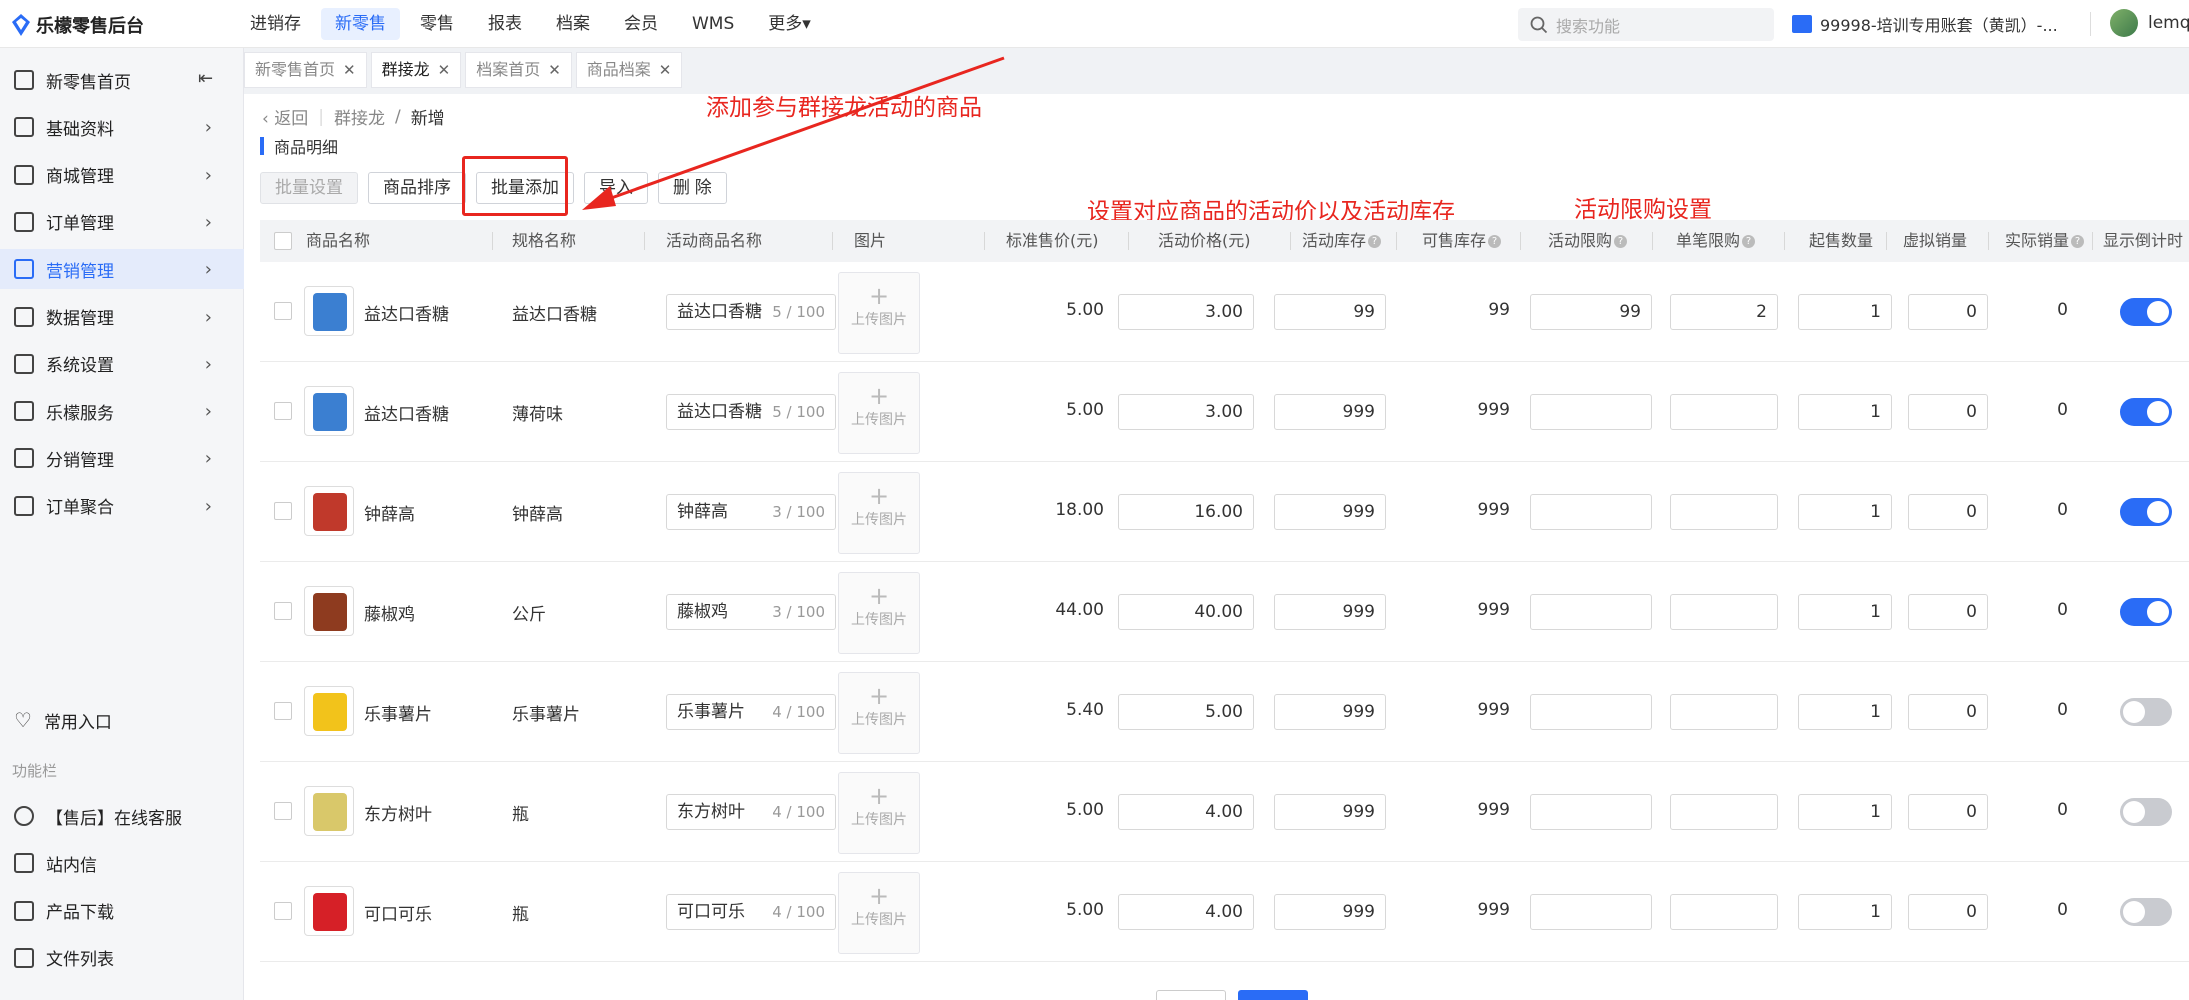  What do you see at coordinates (122, 816) in the screenshot?
I see `sidebar-bottom-item-0: 【售后】在线客服` at bounding box center [122, 816].